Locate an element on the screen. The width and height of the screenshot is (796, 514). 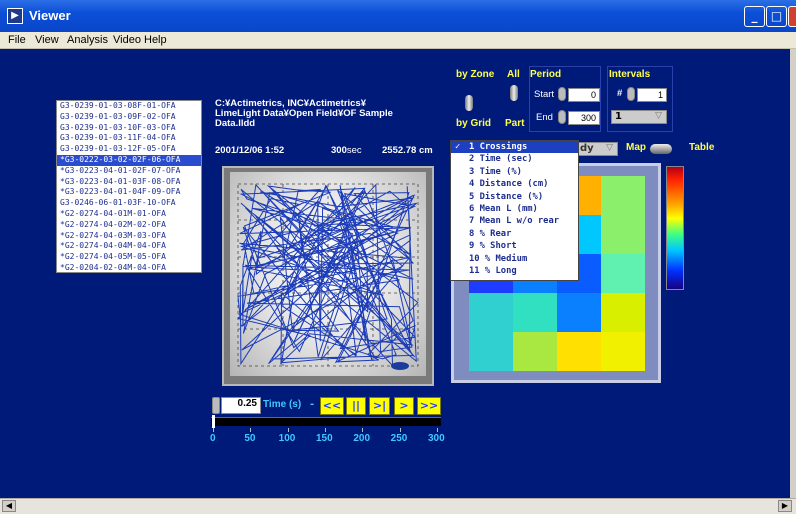
measure-option-label: 4 Distance (cm) is located at coordinates (509, 184).